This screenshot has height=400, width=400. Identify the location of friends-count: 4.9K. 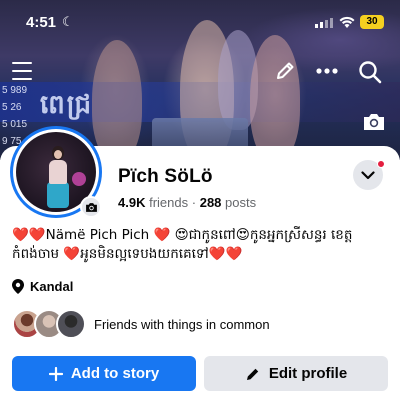
(131, 202).